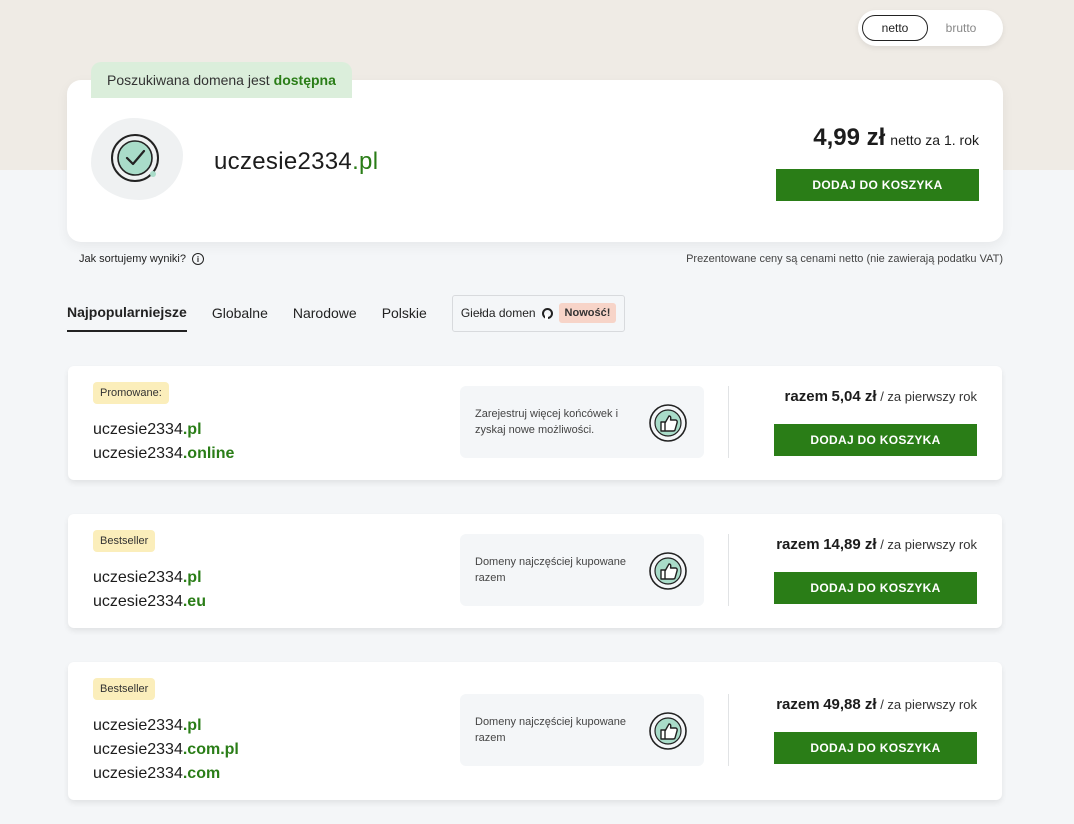  I want to click on offer-price: razem 14,89 zł / za pierwszy rok, so click(876, 544).